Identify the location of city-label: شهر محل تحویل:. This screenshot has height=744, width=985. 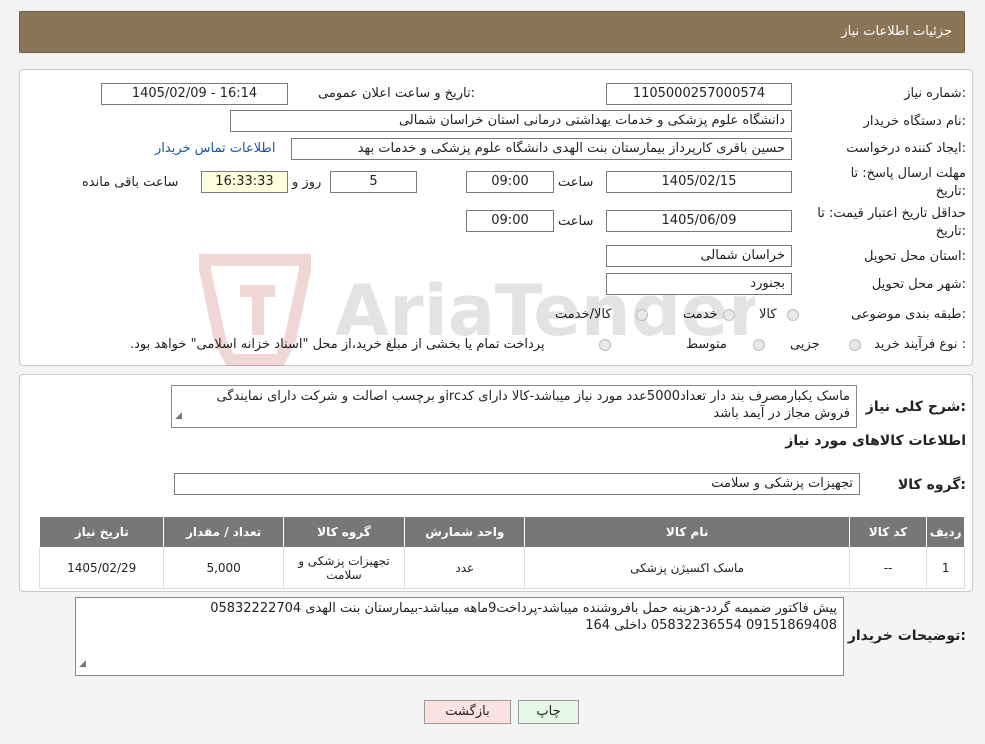
(918, 284).